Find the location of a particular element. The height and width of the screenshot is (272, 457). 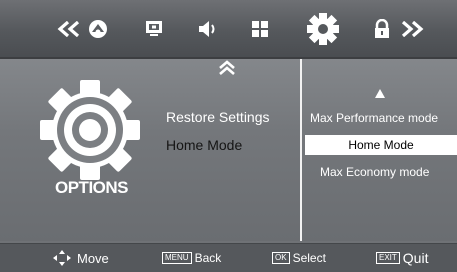

submenu-item-home-mode-selected: Home Mode is located at coordinates (381, 145).